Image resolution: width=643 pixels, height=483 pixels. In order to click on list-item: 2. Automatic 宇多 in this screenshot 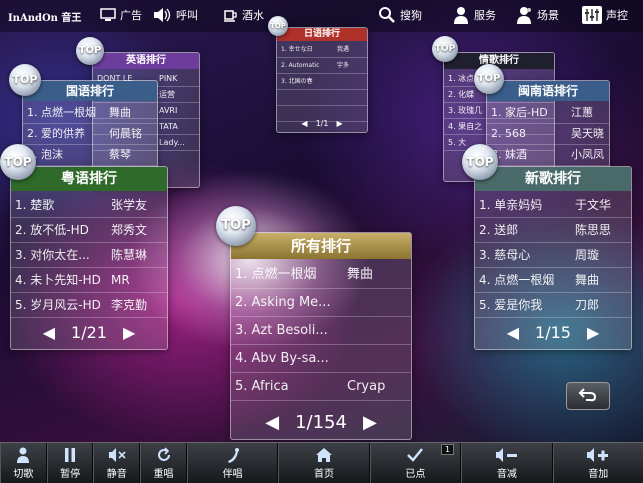, I will do `click(322, 66)`.